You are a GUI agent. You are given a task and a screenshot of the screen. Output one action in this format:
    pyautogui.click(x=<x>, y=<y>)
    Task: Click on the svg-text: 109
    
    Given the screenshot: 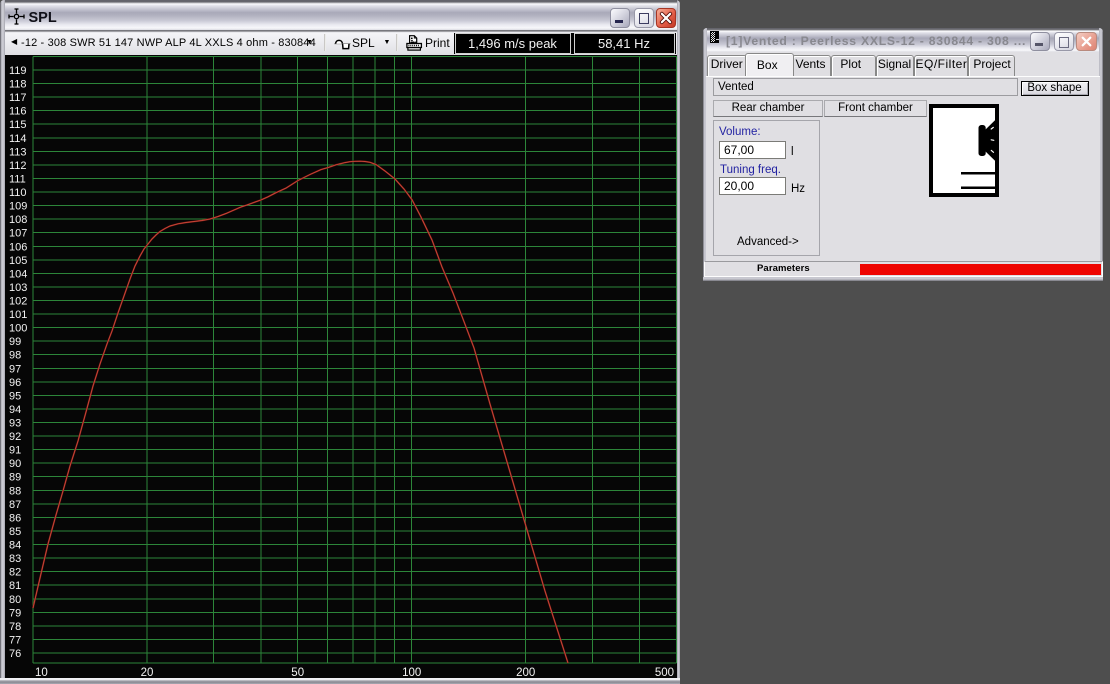 What is the action you would take?
    pyautogui.click(x=18, y=207)
    